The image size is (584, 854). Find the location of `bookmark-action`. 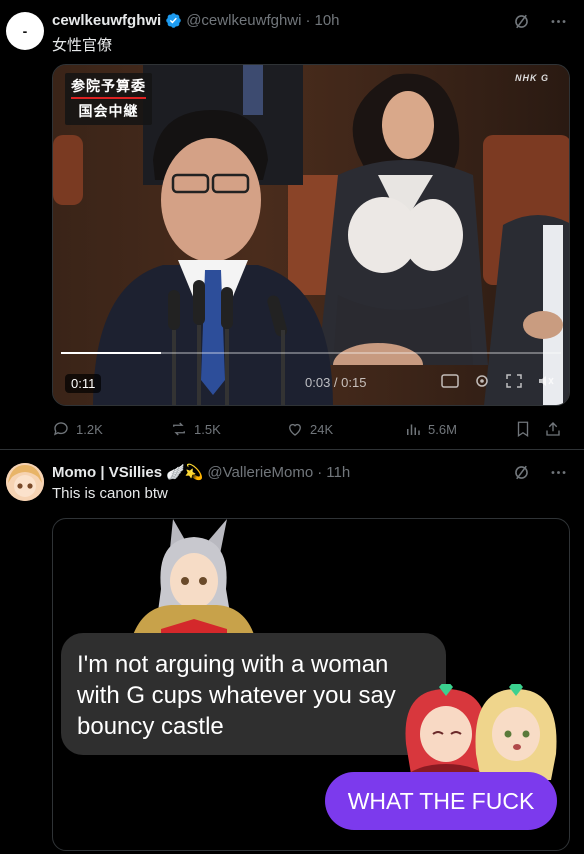

bookmark-action is located at coordinates (529, 429).